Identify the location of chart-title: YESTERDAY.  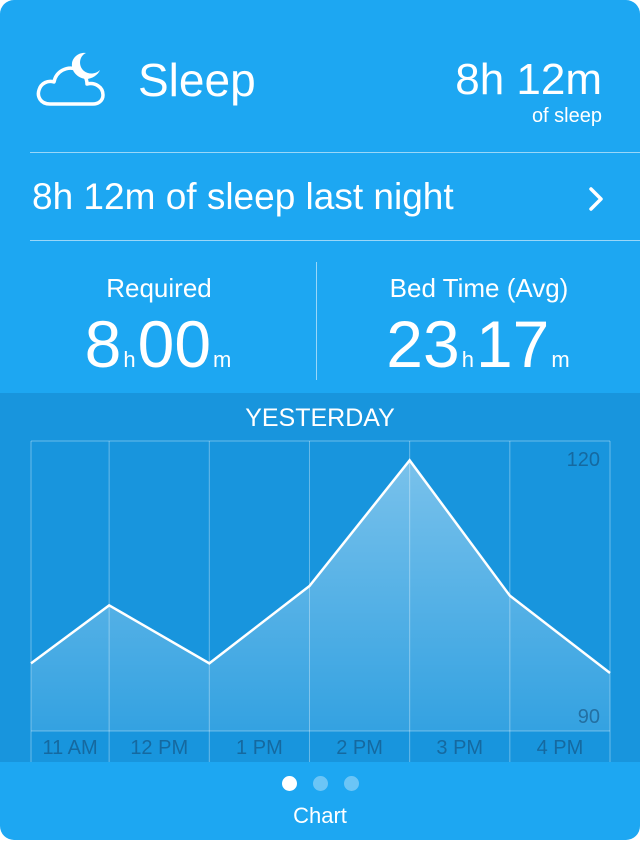
(320, 418).